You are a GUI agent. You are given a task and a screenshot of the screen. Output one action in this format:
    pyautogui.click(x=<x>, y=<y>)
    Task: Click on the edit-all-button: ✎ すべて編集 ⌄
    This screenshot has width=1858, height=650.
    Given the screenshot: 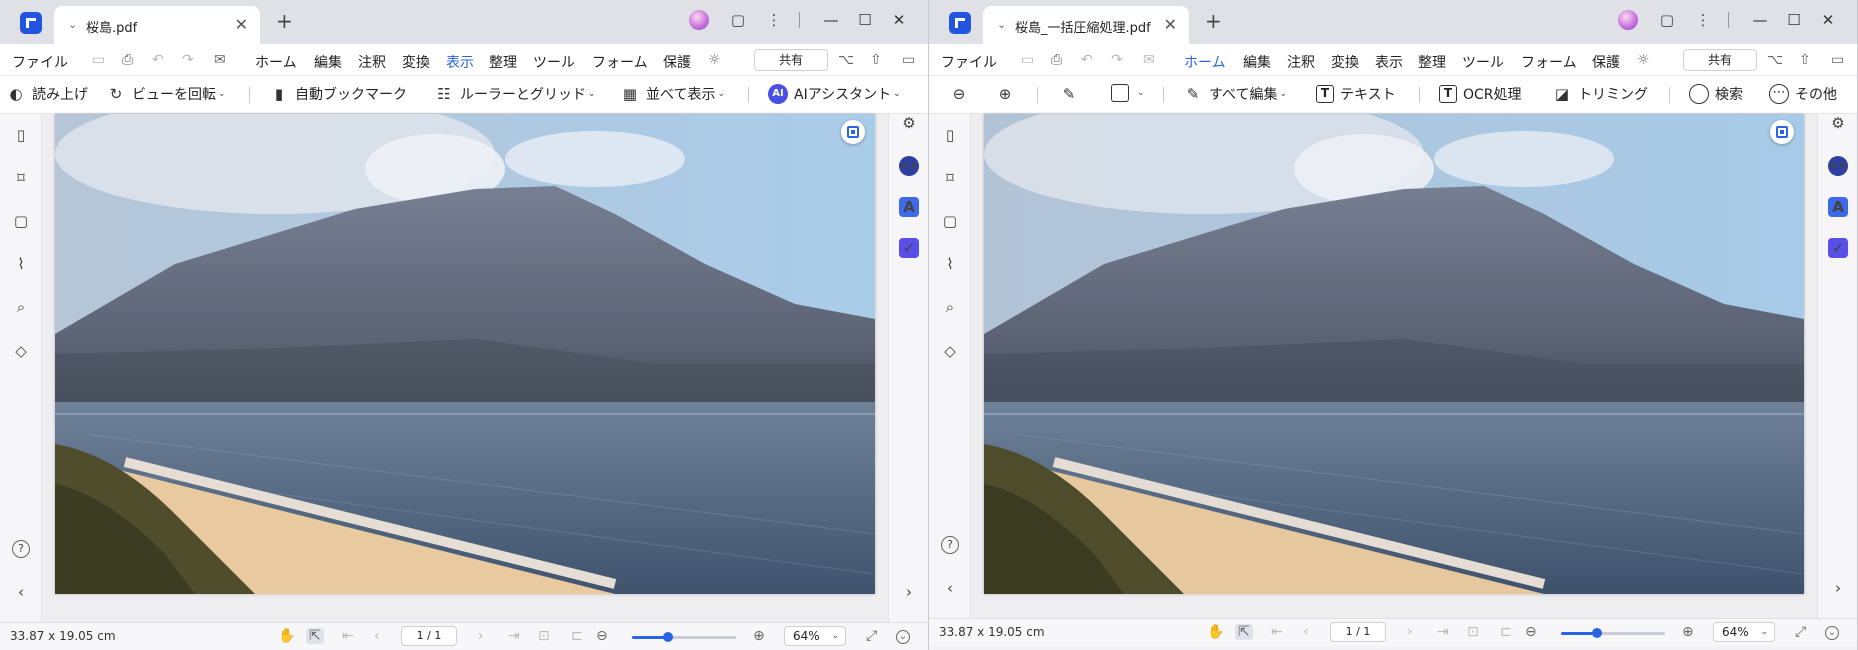 What is the action you would take?
    pyautogui.click(x=1235, y=94)
    